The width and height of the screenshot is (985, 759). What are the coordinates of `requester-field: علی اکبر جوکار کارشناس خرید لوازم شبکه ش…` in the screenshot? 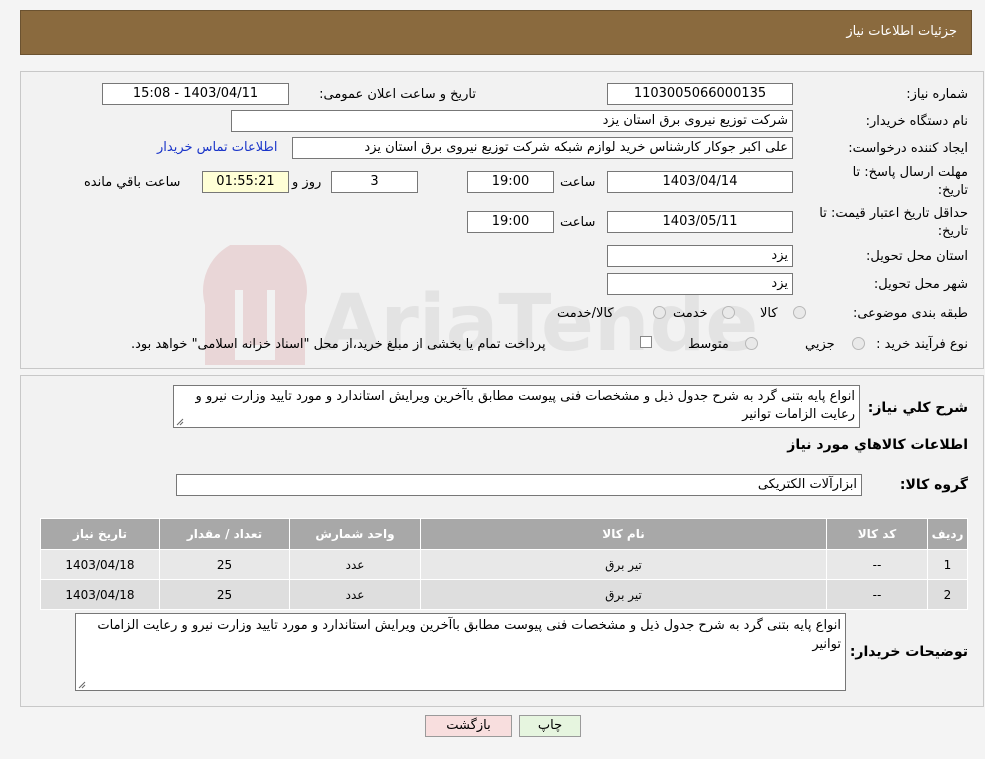 It's located at (542, 148).